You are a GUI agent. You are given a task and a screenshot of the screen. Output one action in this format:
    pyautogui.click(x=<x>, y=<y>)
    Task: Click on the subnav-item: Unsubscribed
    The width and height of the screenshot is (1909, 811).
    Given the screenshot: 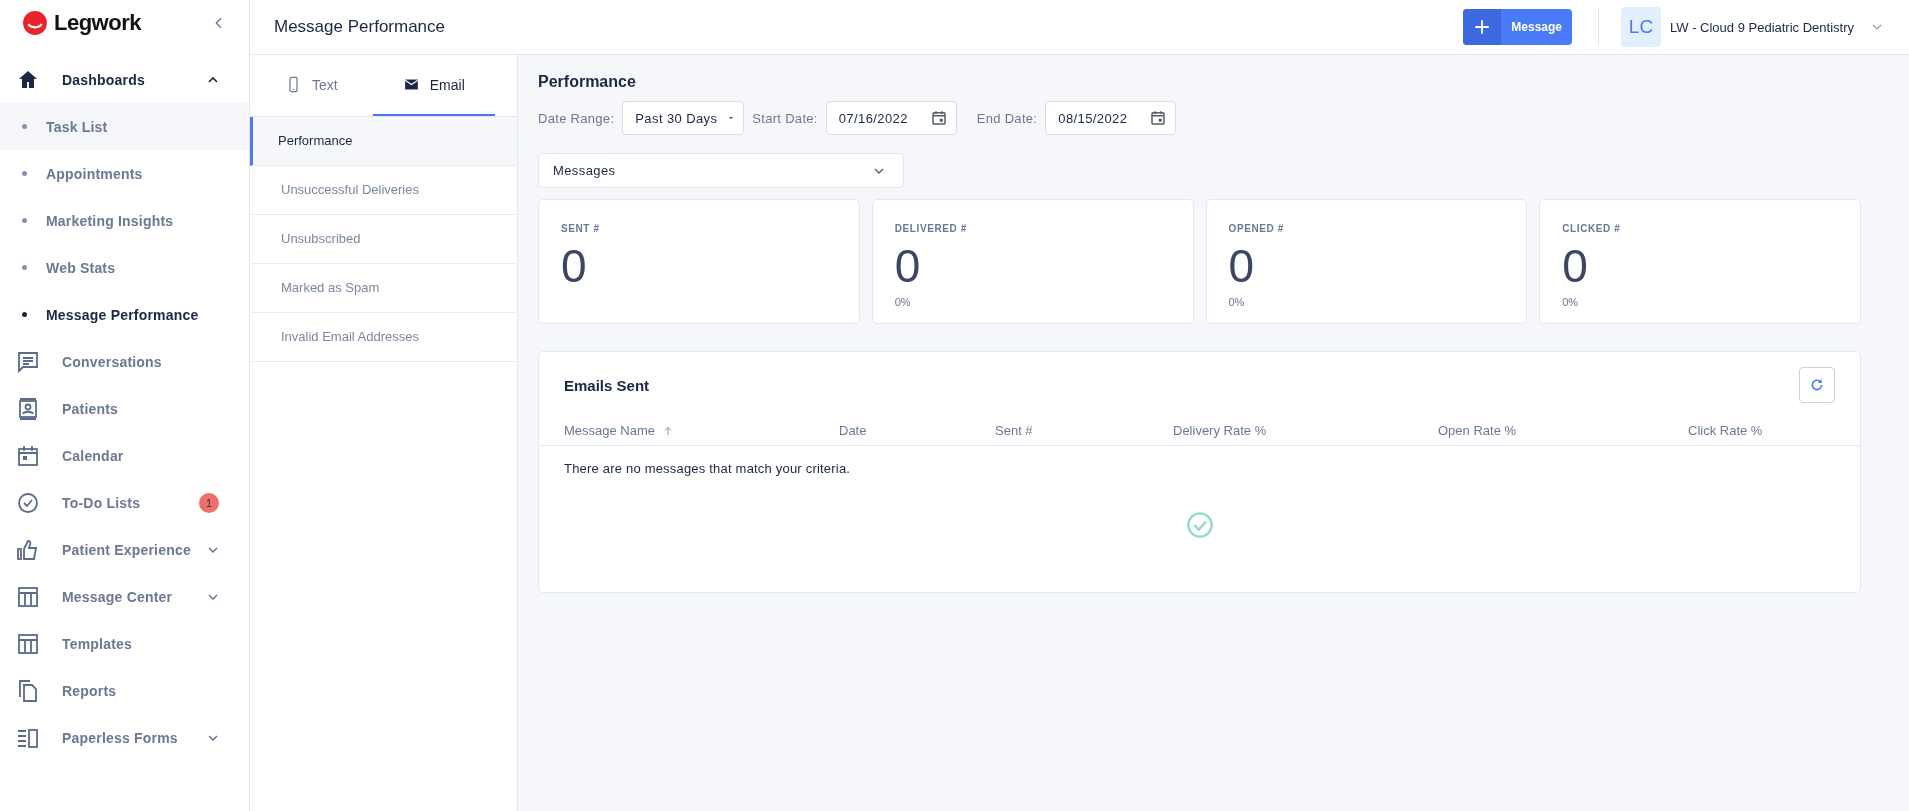 What is the action you would take?
    pyautogui.click(x=383, y=239)
    